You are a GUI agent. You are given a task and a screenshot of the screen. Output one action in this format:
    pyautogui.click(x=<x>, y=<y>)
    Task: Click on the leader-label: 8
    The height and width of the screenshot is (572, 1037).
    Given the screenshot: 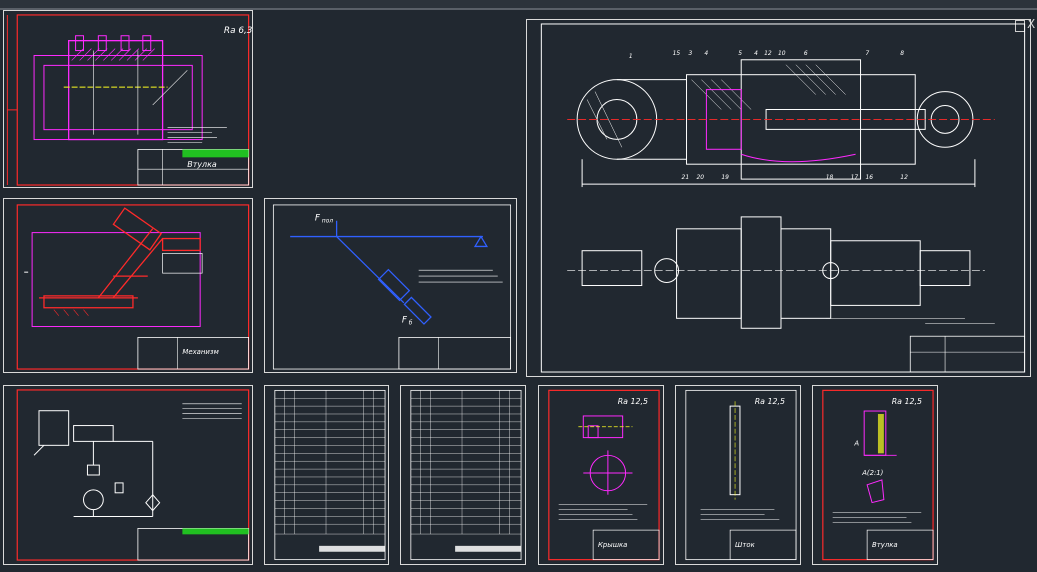 What is the action you would take?
    pyautogui.click(x=902, y=53)
    